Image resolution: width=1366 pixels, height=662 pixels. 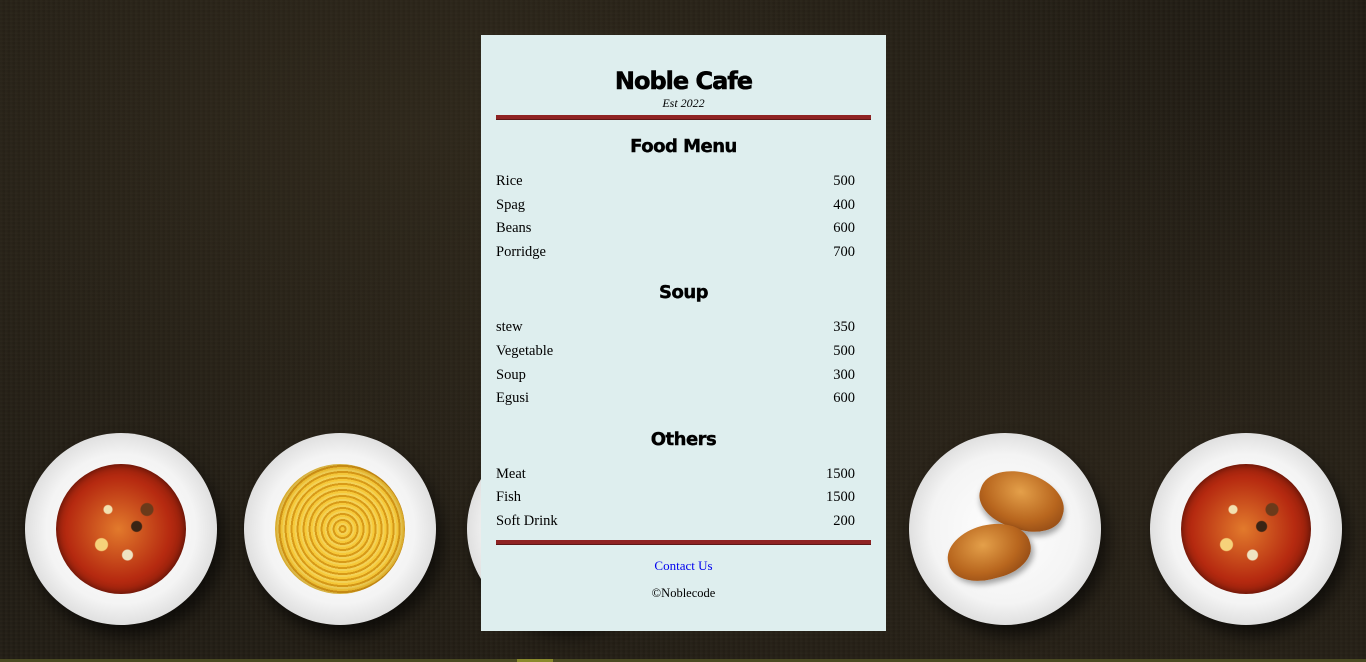 I want to click on item-name: stew, so click(x=509, y=327).